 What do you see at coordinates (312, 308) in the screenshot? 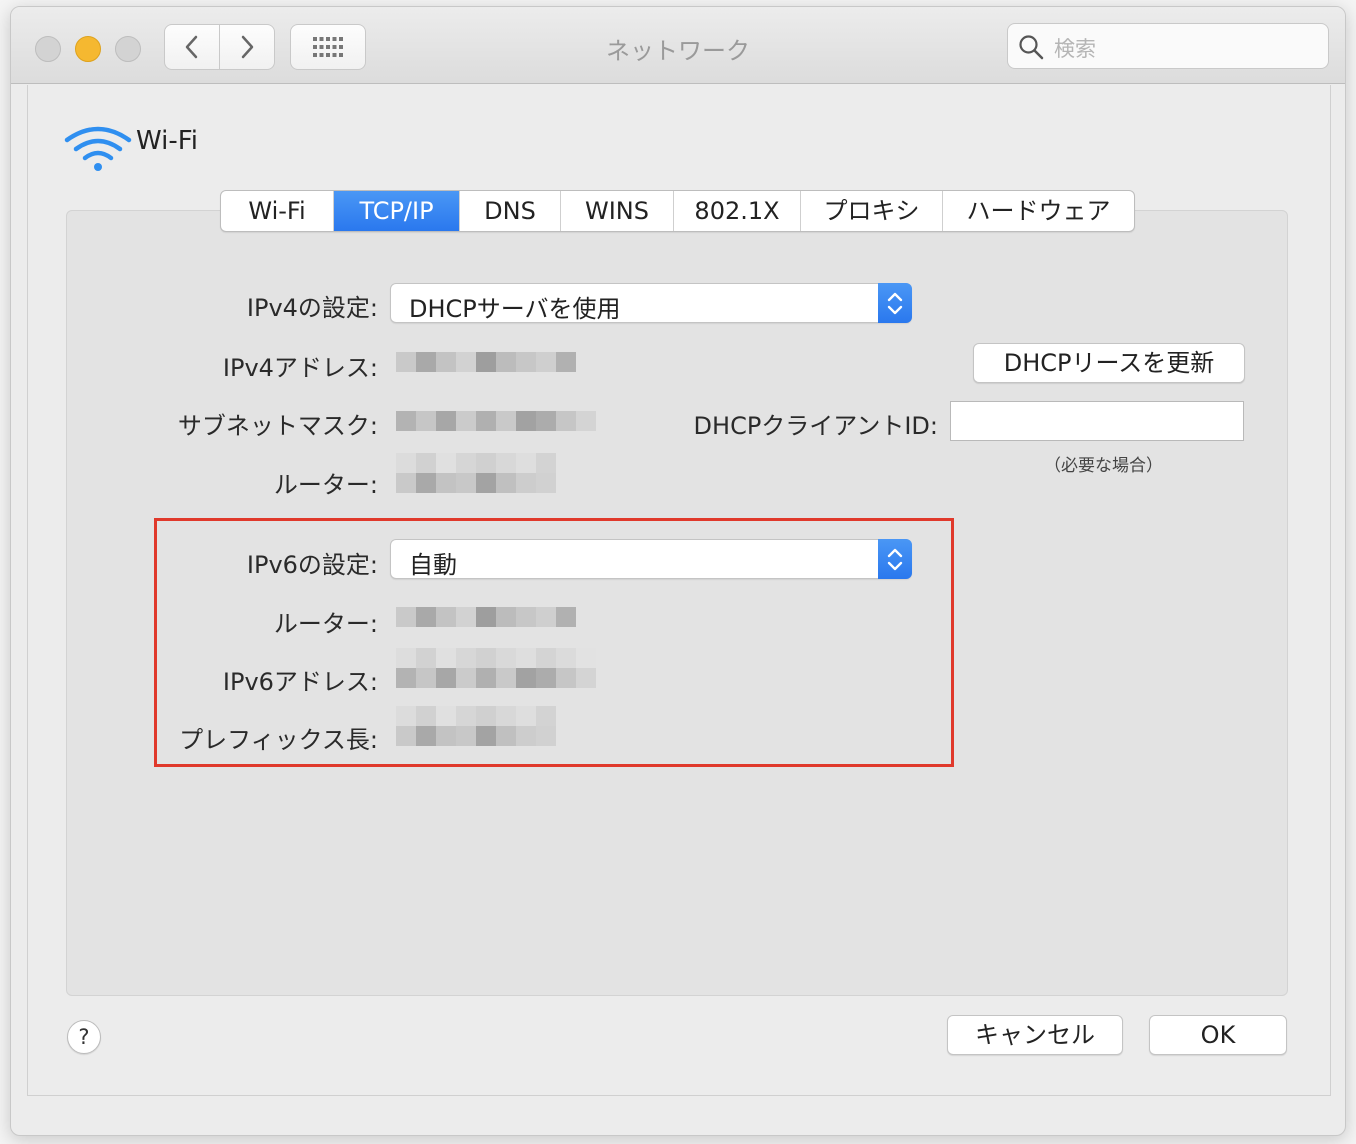
I see `ipv4-config-label: IPv4の設定:` at bounding box center [312, 308].